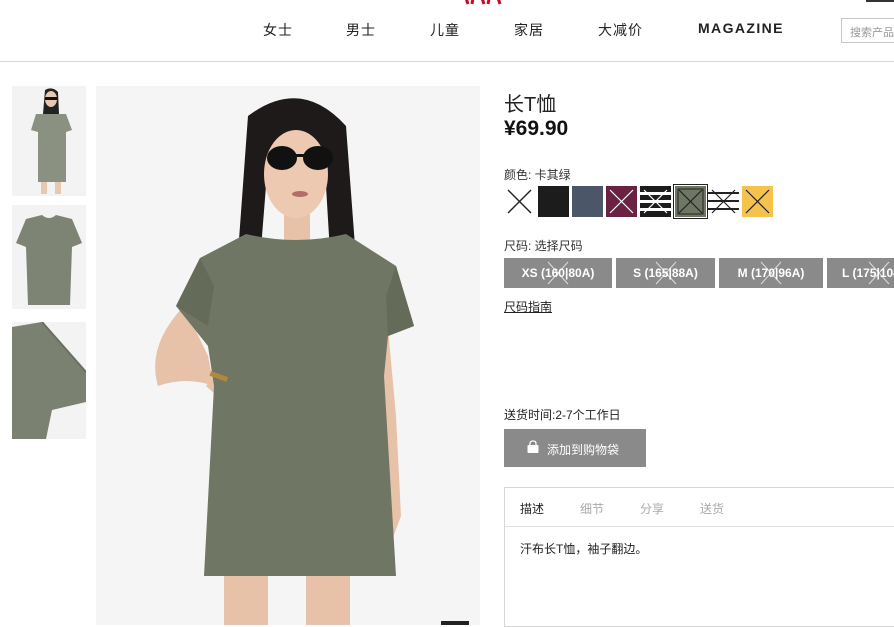  Describe the element at coordinates (49, 257) in the screenshot. I see `product-thumbnail-flat` at that location.